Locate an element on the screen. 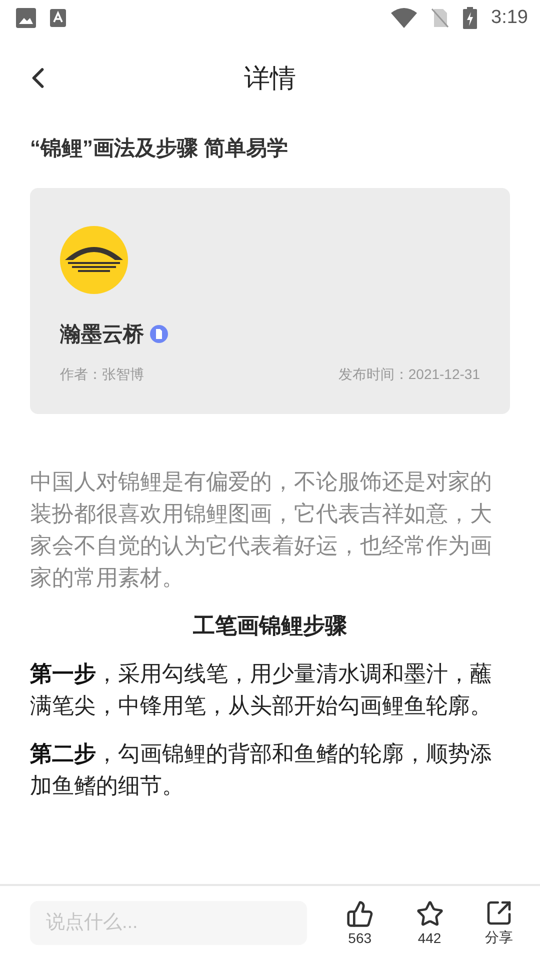 Image resolution: width=540 pixels, height=960 pixels. wifi-icon is located at coordinates (404, 18).